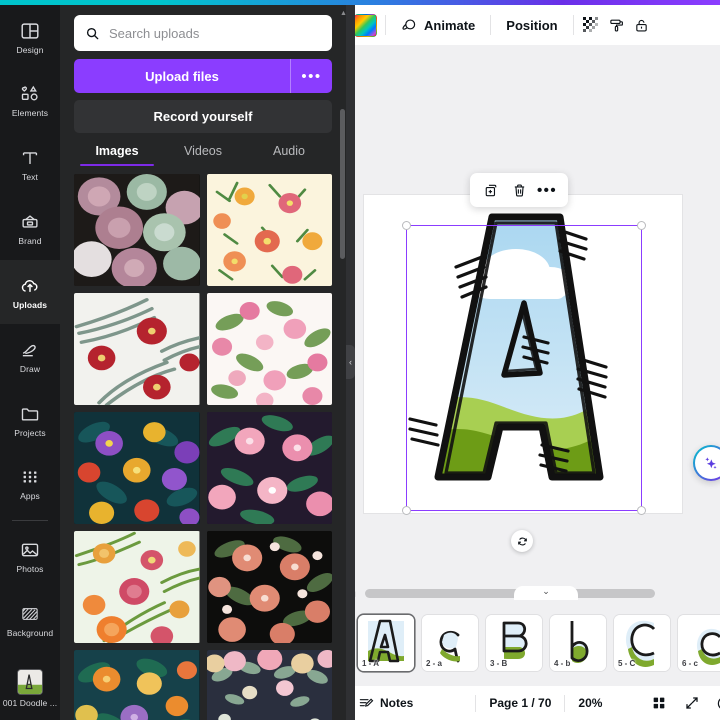  I want to click on help-button, so click(717, 703).